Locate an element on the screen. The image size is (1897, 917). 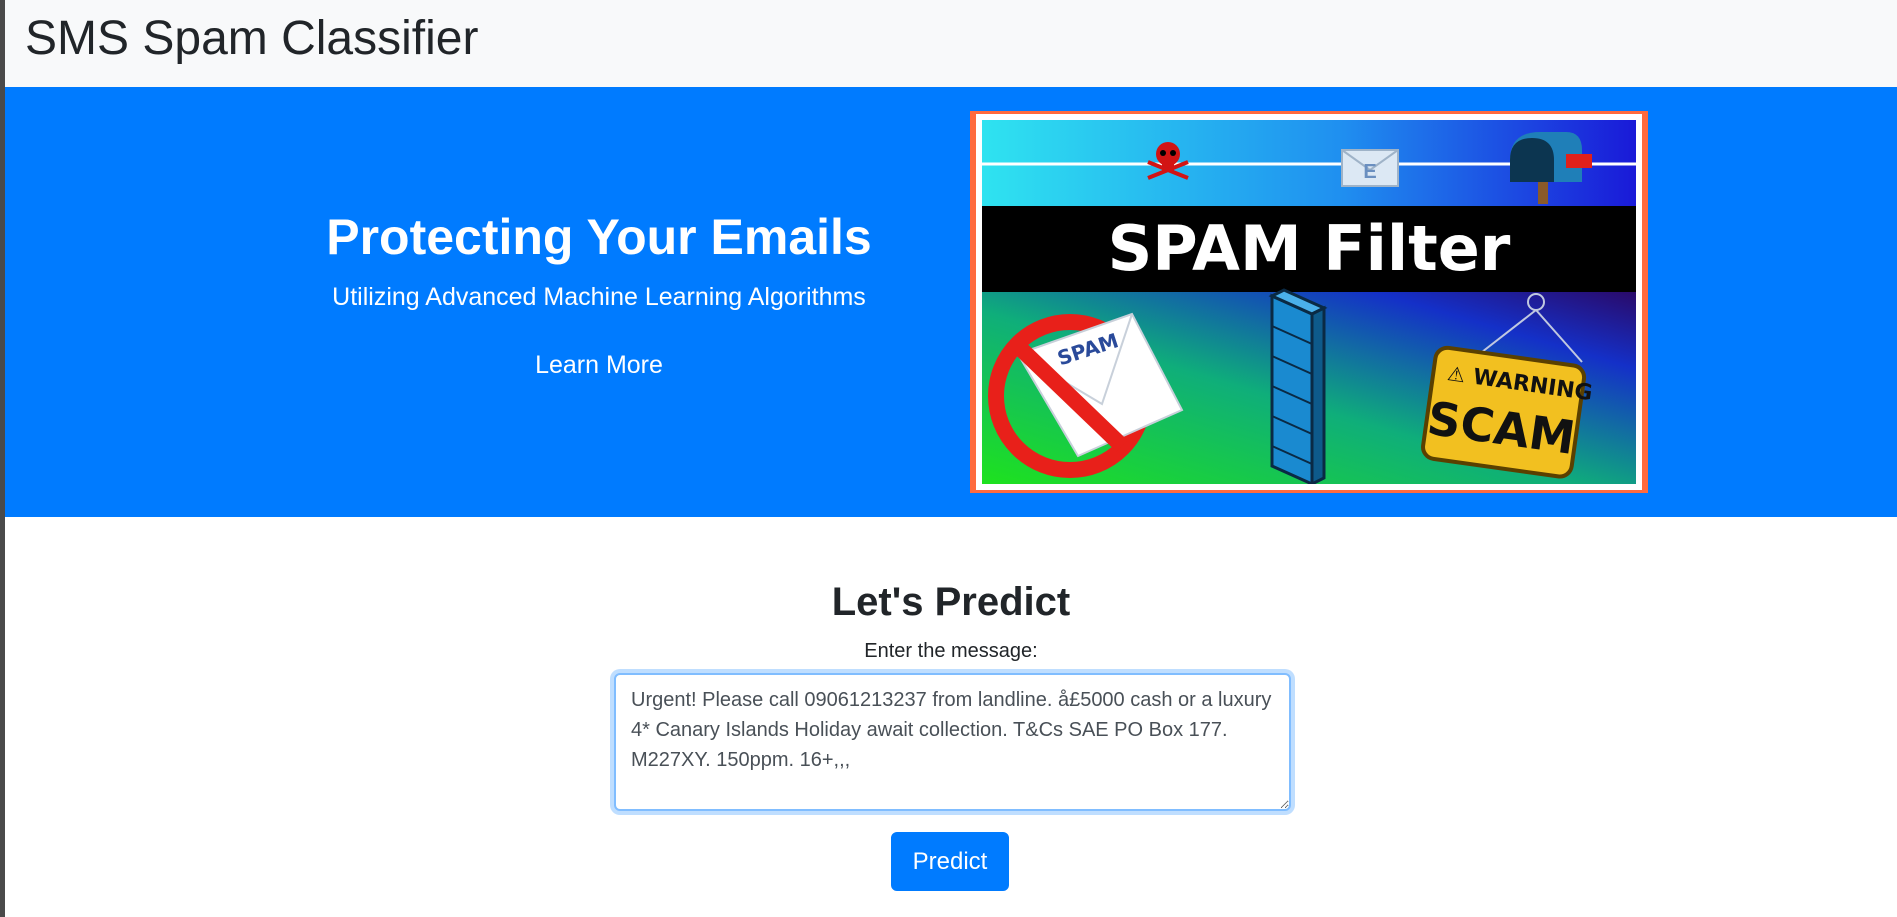
navbar: SMS Spam Classifier is located at coordinates (951, 43).